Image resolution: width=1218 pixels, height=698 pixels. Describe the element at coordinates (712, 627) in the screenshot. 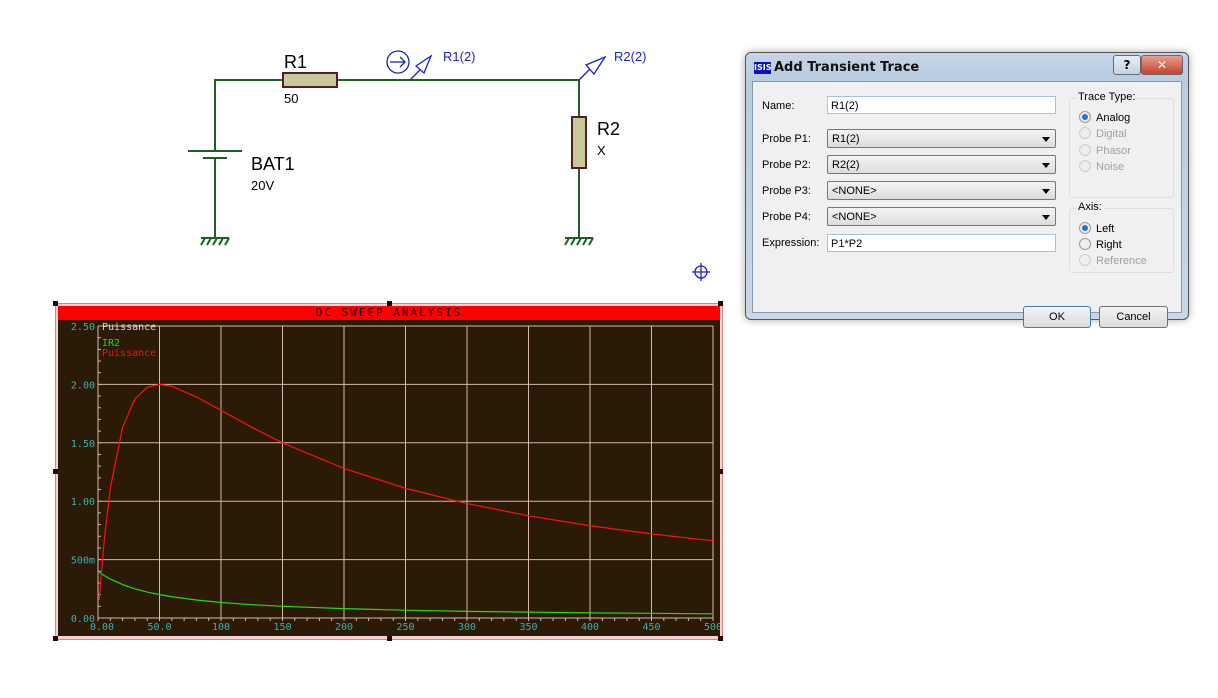

I see `x-tick-label: 500` at that location.